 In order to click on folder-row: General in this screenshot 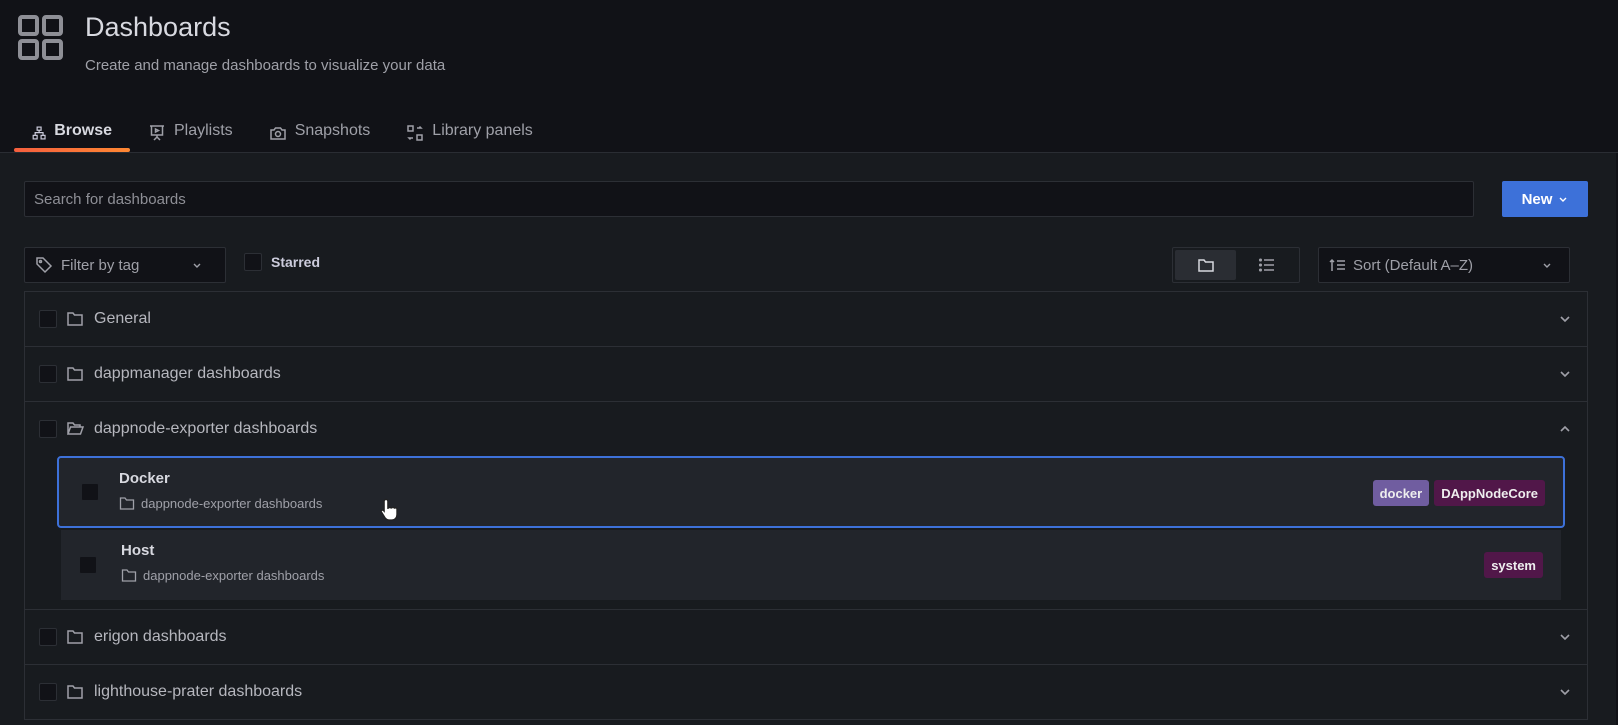, I will do `click(806, 319)`.